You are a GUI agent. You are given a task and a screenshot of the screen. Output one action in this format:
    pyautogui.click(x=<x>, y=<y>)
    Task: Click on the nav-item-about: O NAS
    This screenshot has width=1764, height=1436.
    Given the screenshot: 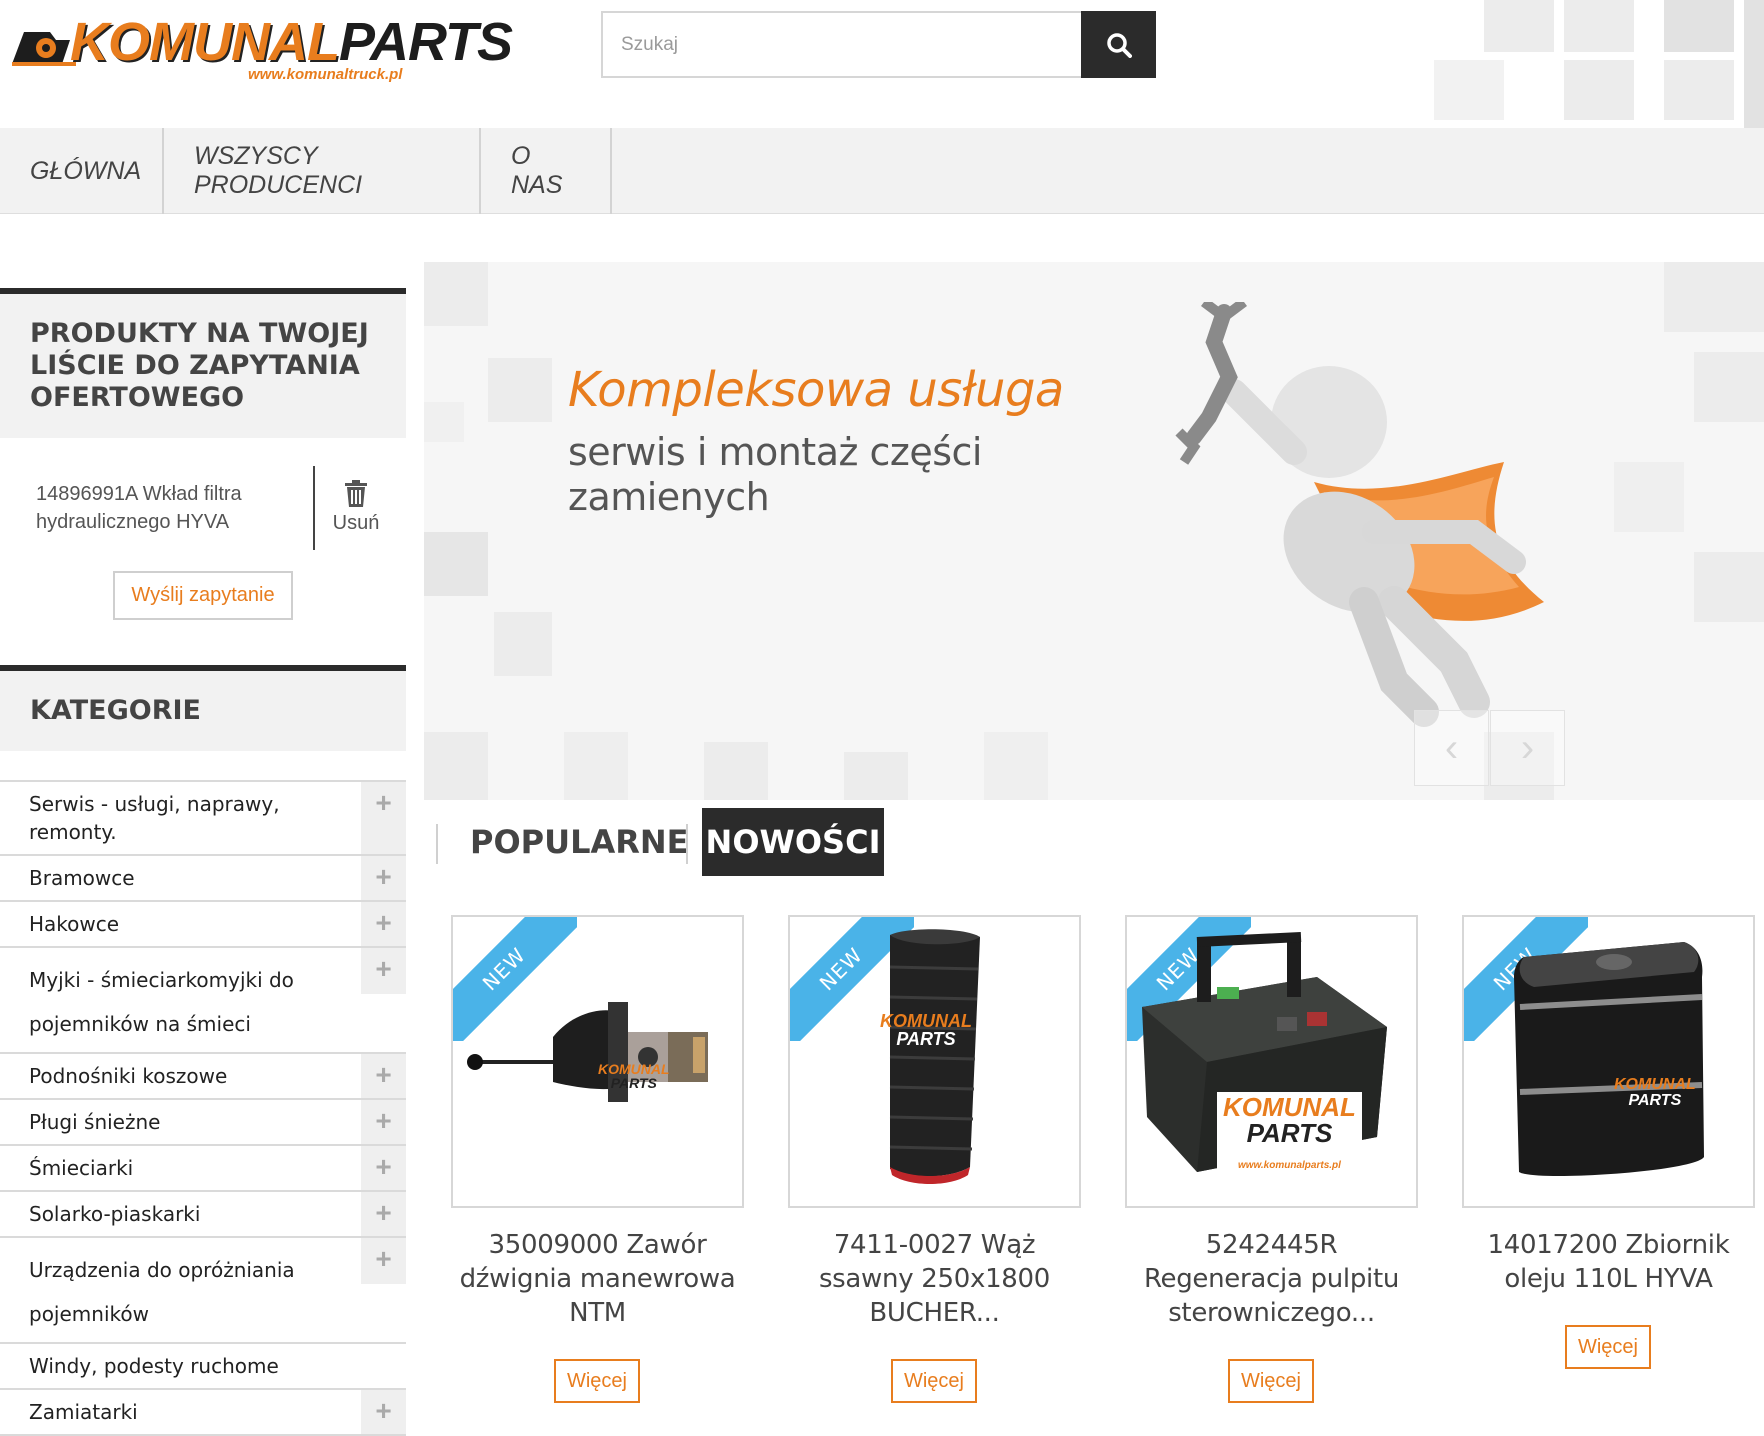 What is the action you would take?
    pyautogui.click(x=546, y=171)
    